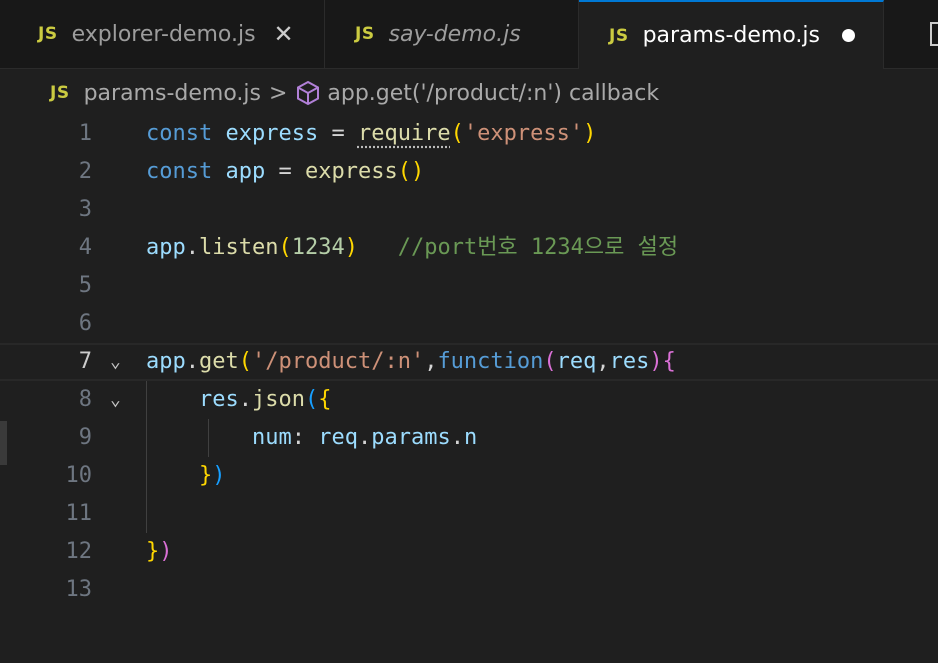 The height and width of the screenshot is (663, 938). Describe the element at coordinates (162, 34) in the screenshot. I see `tab-explorer-demo: JS explorer-demo.js ✕` at that location.